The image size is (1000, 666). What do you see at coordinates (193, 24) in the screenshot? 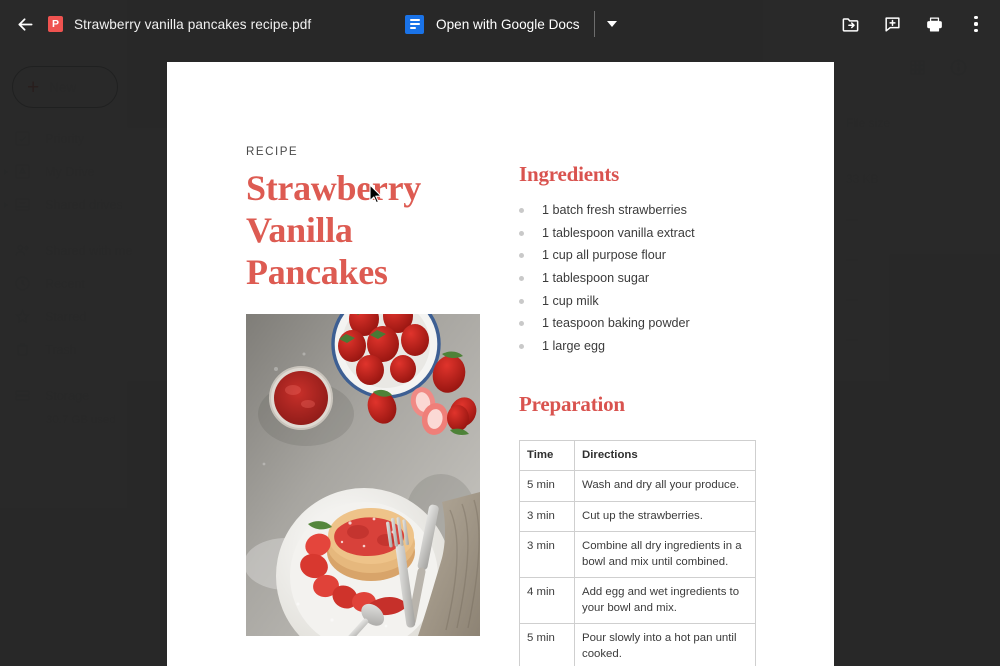
I see `file-title: Strawberry vanilla pancakes recipe.pdf` at bounding box center [193, 24].